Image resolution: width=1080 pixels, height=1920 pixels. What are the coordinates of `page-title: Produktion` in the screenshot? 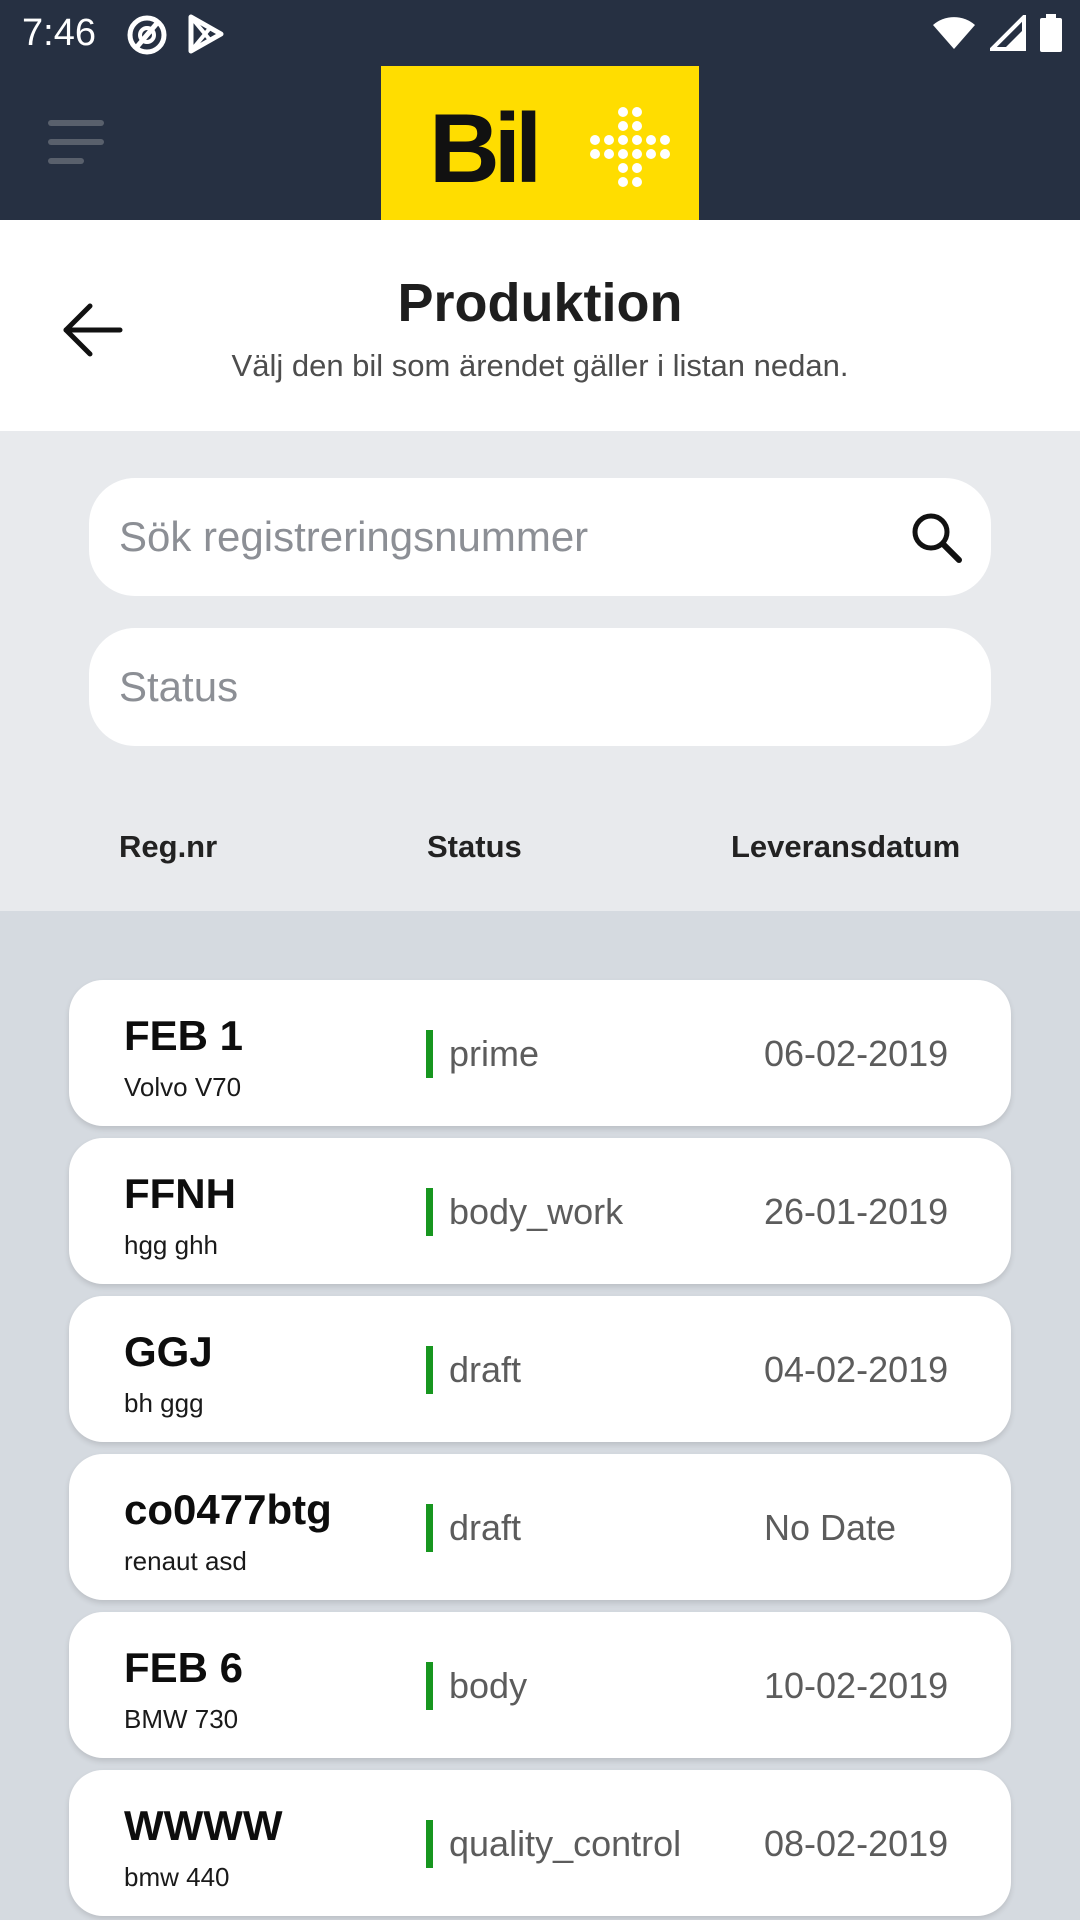 It's located at (540, 303).